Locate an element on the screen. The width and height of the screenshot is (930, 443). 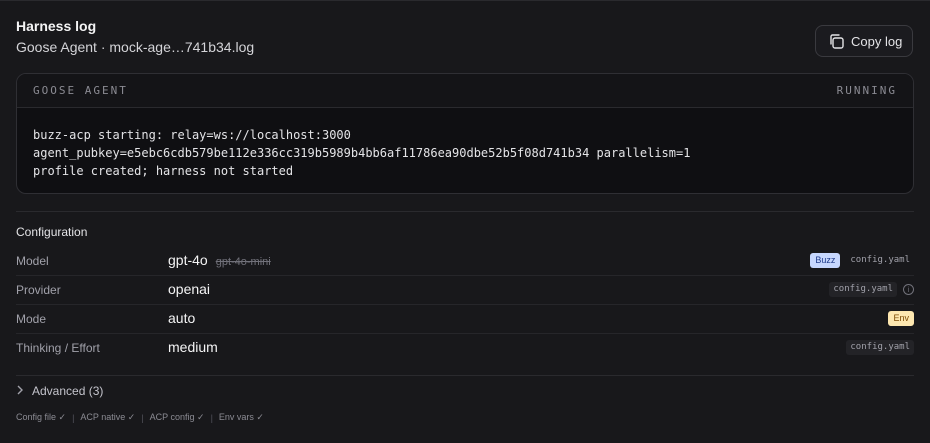
log-file-subtitle: Goose Agent · mock-age…741b34.log is located at coordinates (135, 47).